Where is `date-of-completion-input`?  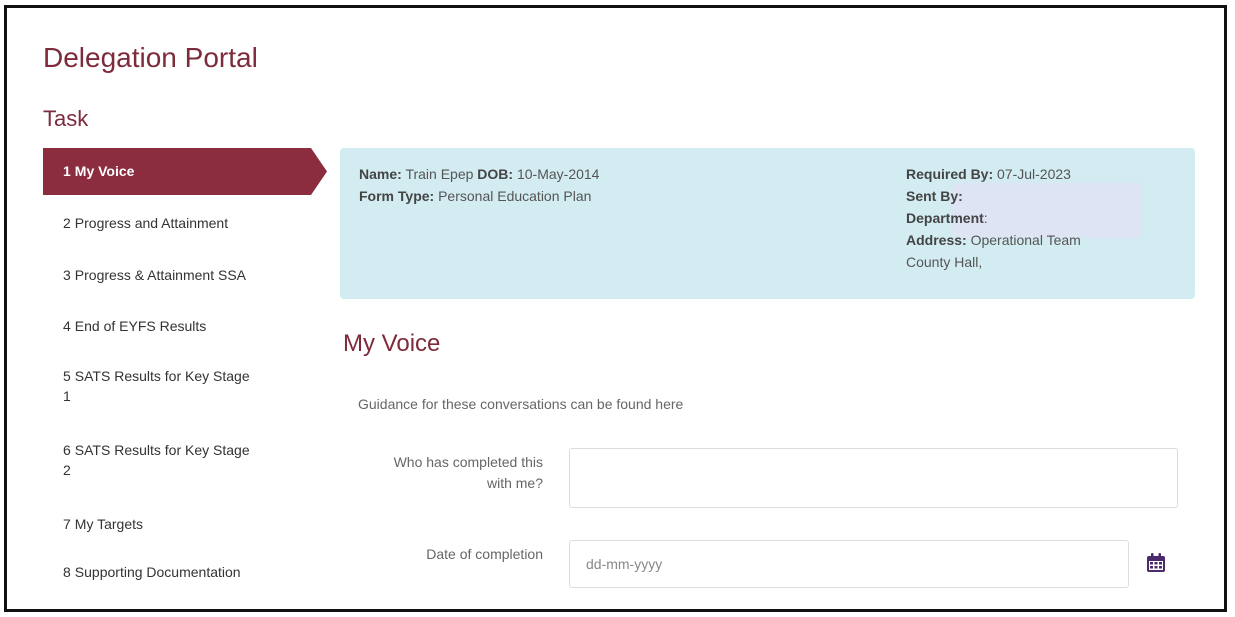 date-of-completion-input is located at coordinates (849, 564).